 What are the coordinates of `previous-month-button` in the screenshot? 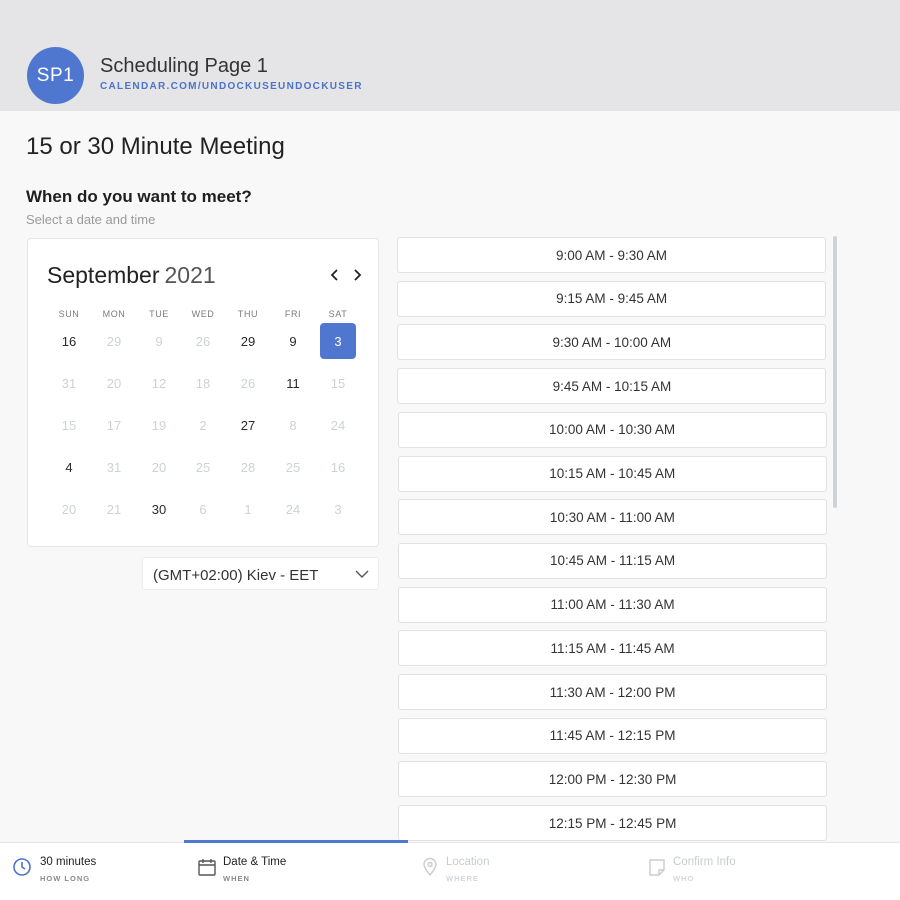 It's located at (335, 275).